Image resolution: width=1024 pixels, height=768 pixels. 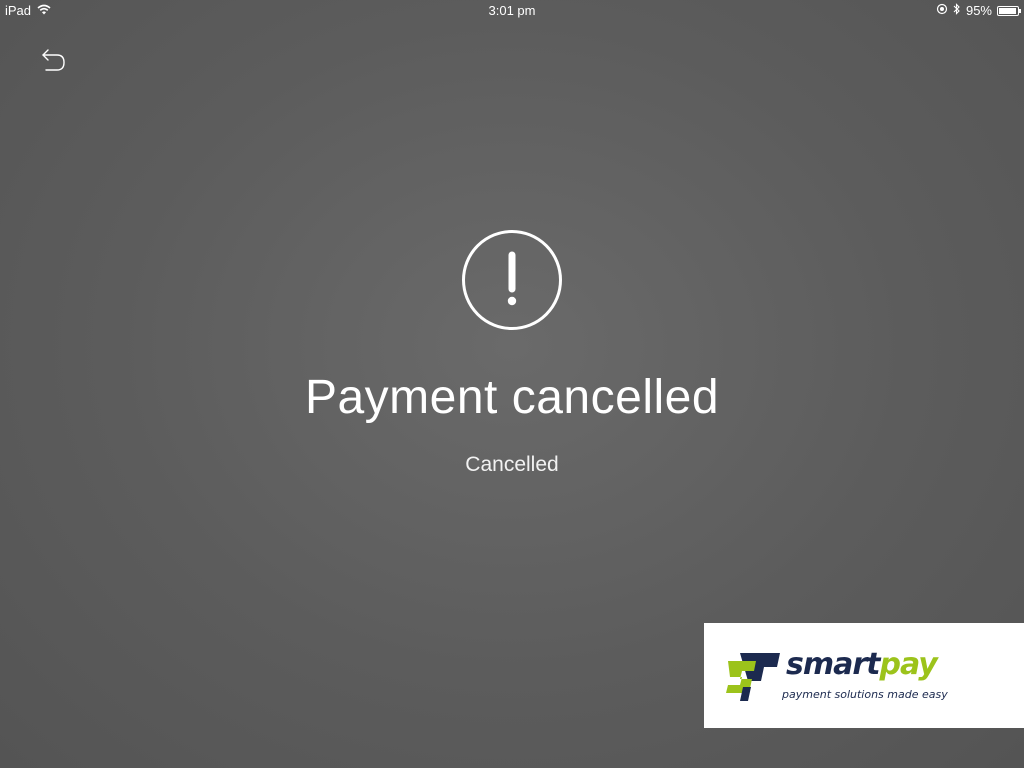 I want to click on back-button, so click(x=54, y=60).